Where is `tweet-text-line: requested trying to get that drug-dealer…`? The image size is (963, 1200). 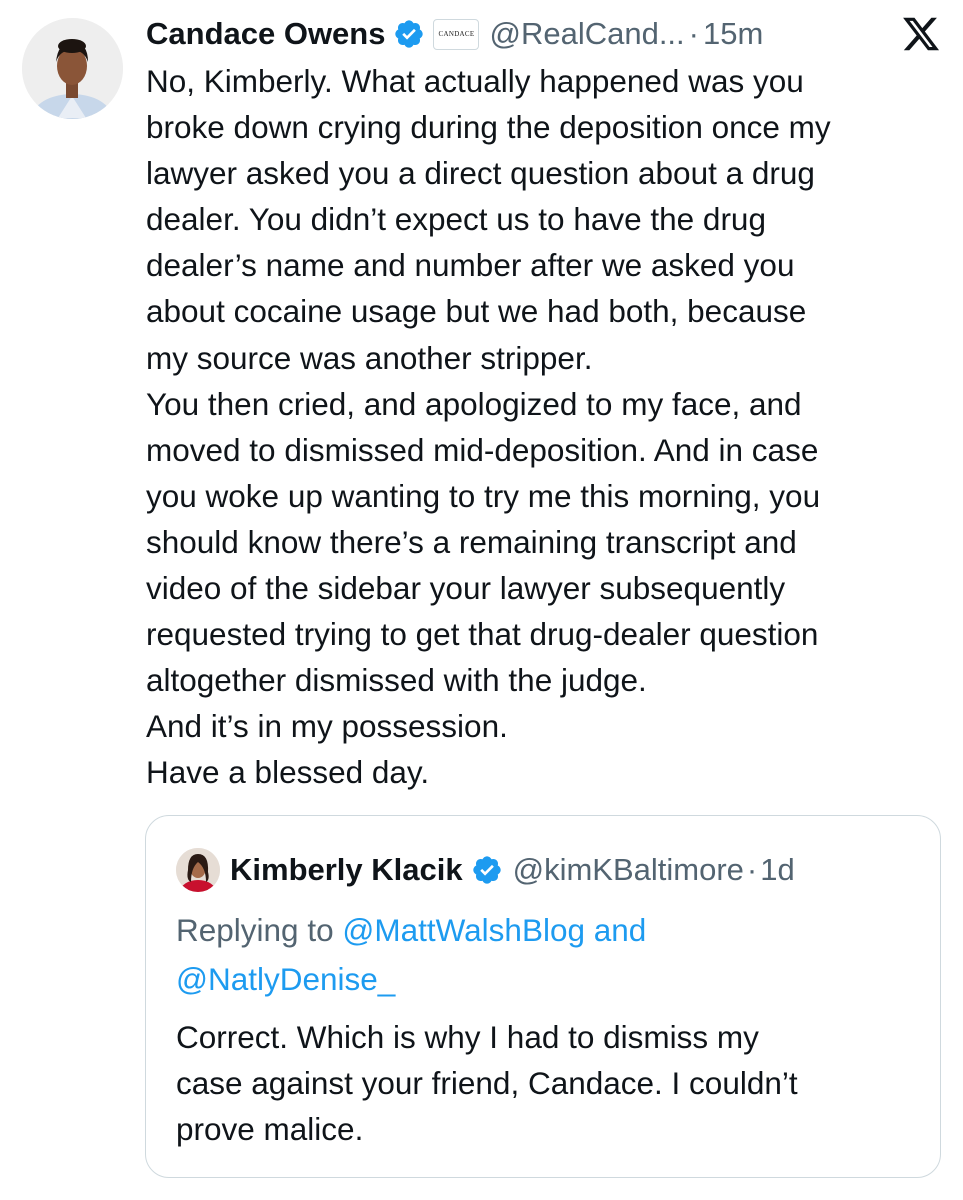
tweet-text-line: requested trying to get that drug-dealer… is located at coordinates (482, 634).